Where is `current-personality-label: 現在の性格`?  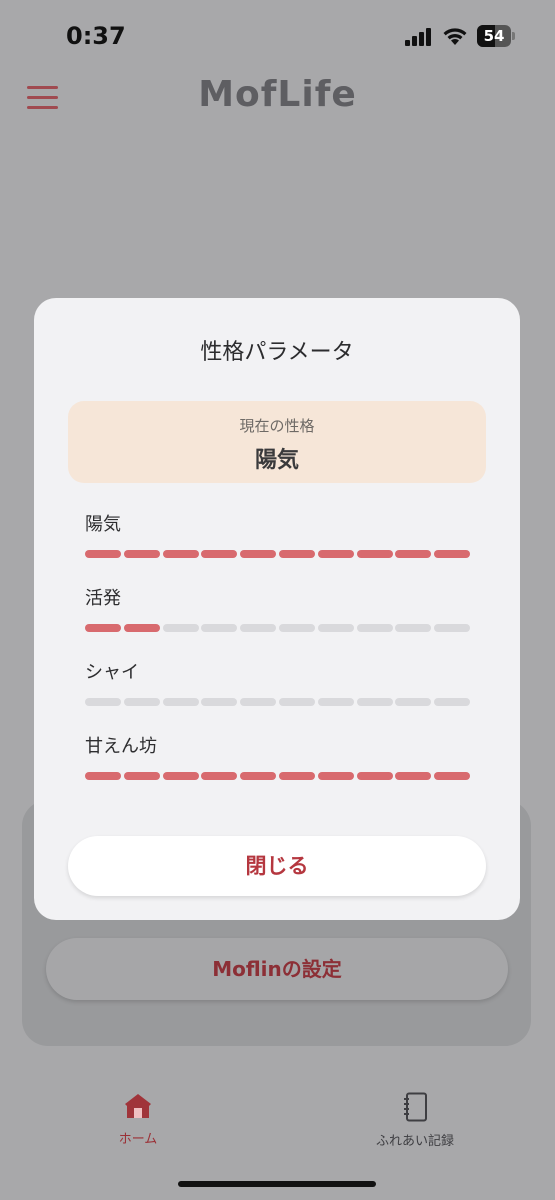
current-personality-label: 現在の性格 is located at coordinates (277, 426).